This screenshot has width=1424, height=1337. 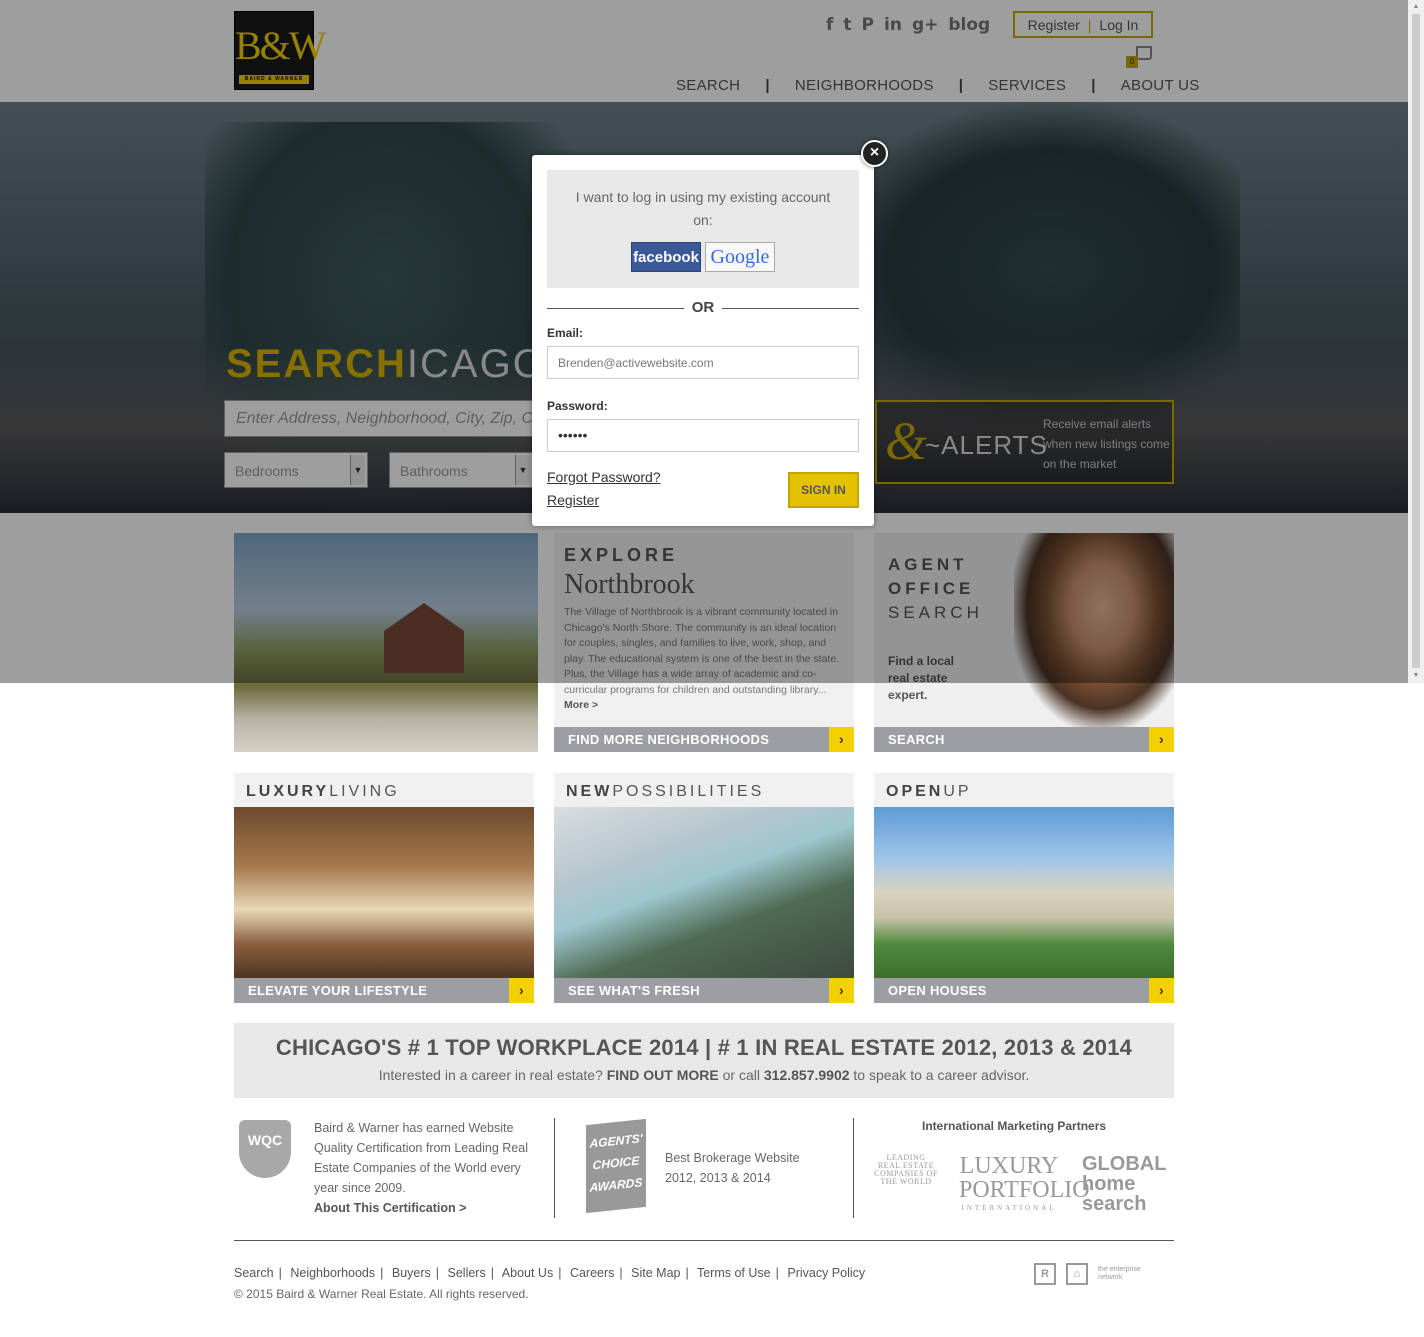 I want to click on luxury-portfolio-name: LUXURY PORTFOLIO, so click(x=1024, y=1178).